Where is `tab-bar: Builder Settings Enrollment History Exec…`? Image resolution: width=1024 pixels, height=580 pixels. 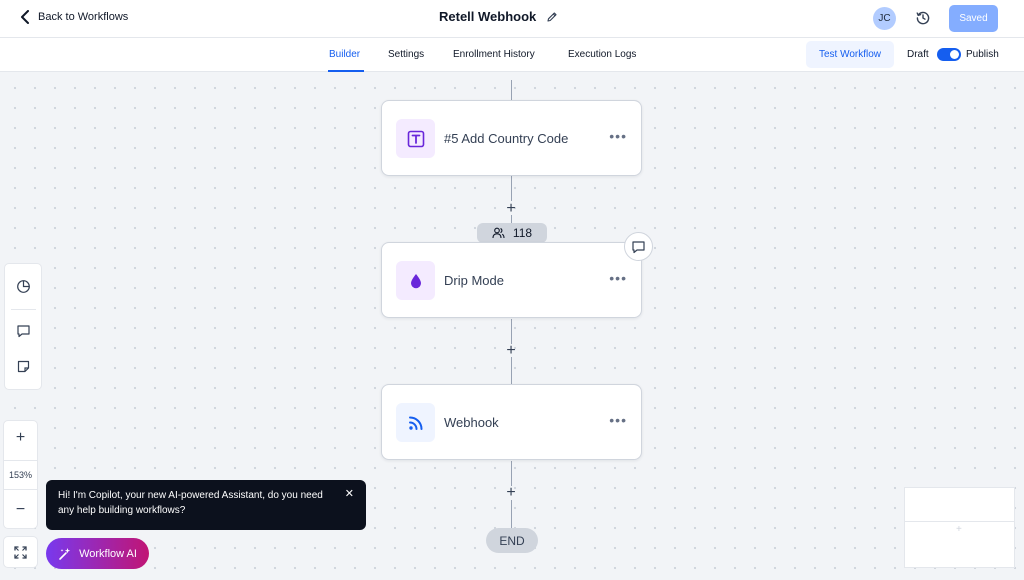
tab-bar: Builder Settings Enrollment History Exec… is located at coordinates (512, 55).